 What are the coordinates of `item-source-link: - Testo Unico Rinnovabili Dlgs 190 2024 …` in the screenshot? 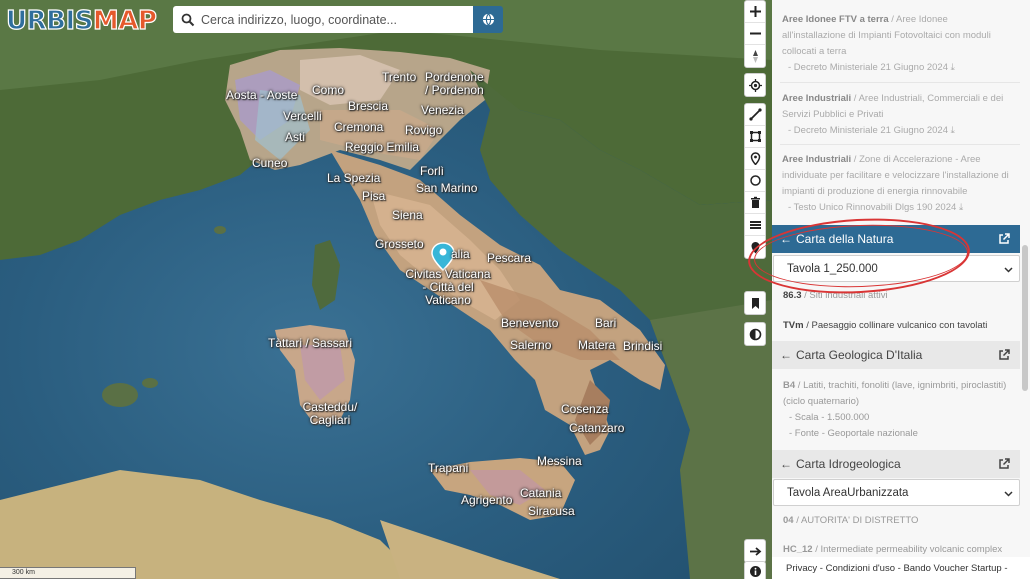 It's located at (898, 208).